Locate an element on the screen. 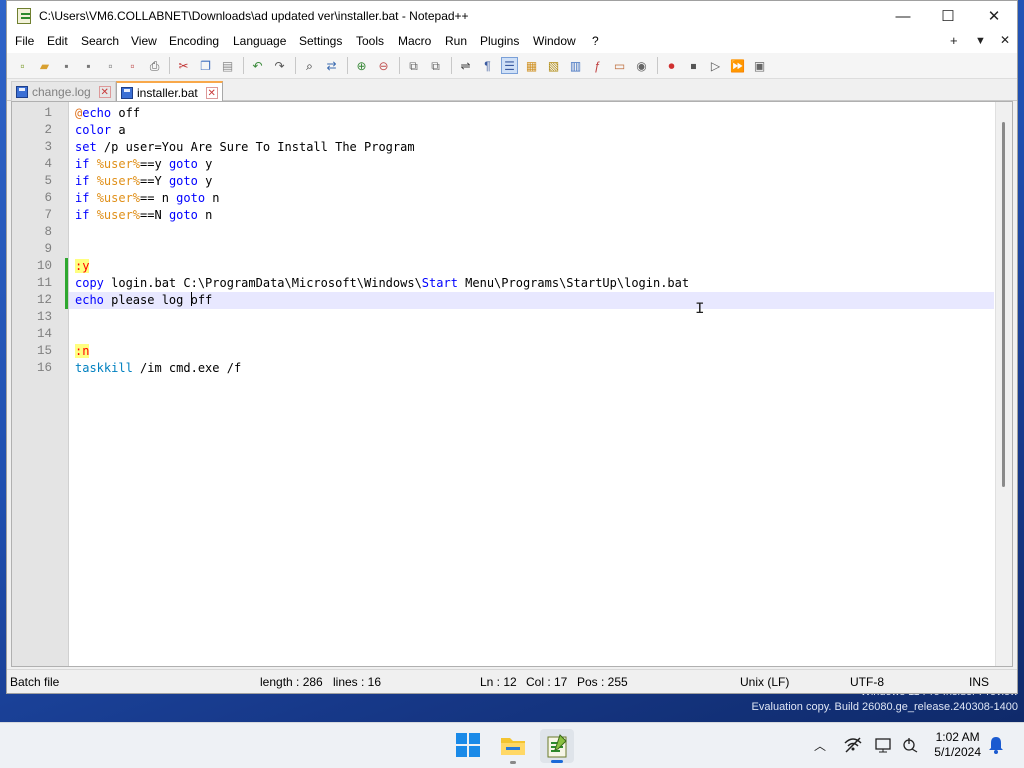 The width and height of the screenshot is (1024, 768). menu-edit: Edit is located at coordinates (57, 41).